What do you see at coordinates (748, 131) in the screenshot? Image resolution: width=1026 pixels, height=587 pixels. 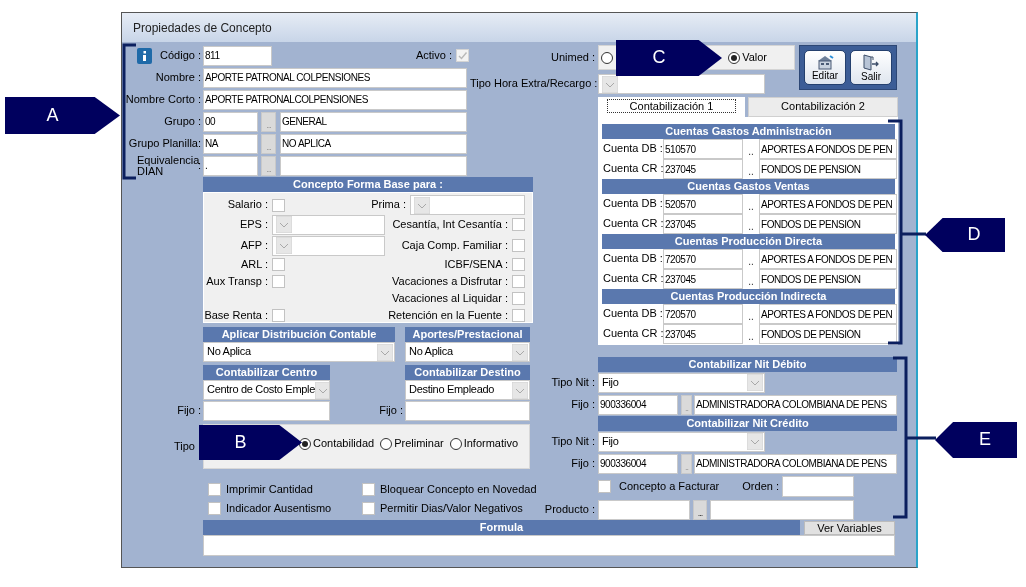 I see `section-header: Cuentas Gastos Administración` at bounding box center [748, 131].